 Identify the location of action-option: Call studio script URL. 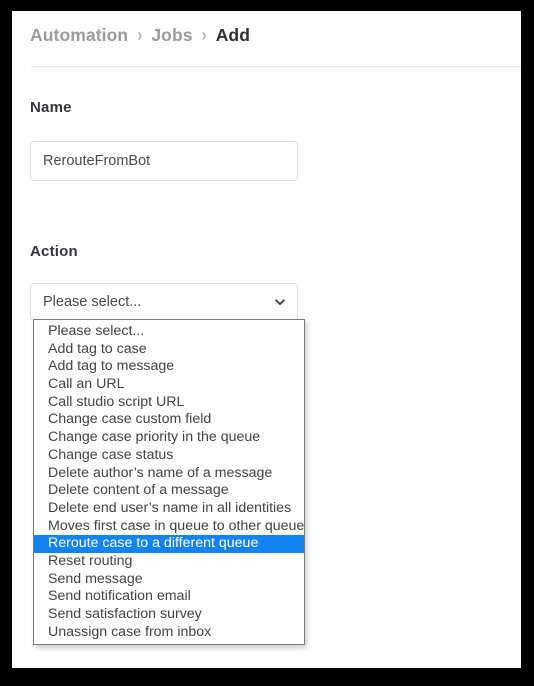
(169, 403).